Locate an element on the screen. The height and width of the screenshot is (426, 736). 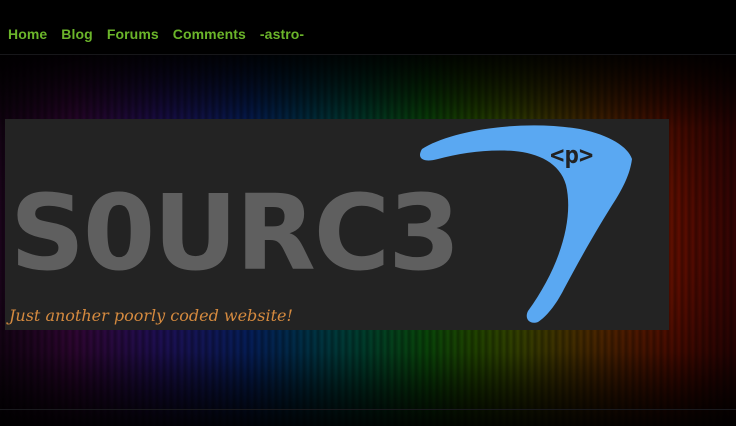
nav-link-forums: Forums is located at coordinates (133, 34).